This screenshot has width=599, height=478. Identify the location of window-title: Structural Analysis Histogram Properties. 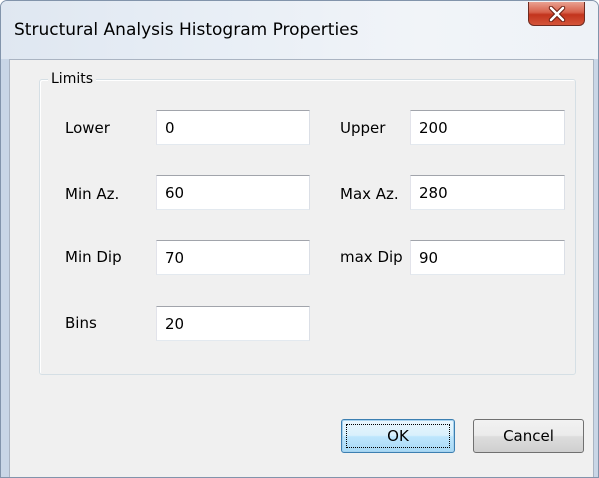
(186, 30).